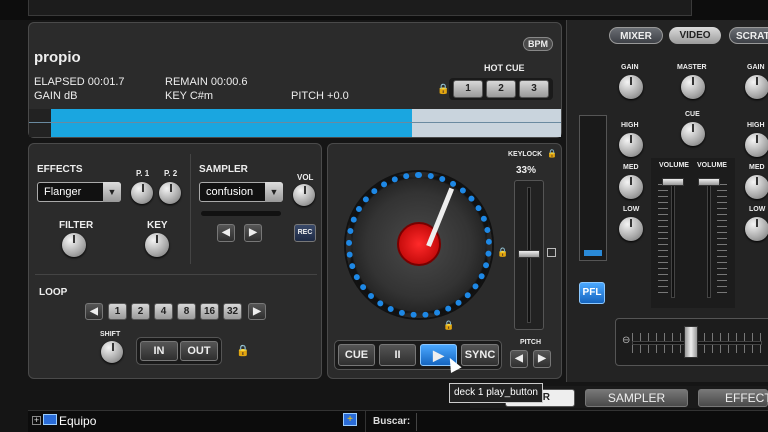  What do you see at coordinates (530, 342) in the screenshot?
I see `pitch-label: PITCH` at bounding box center [530, 342].